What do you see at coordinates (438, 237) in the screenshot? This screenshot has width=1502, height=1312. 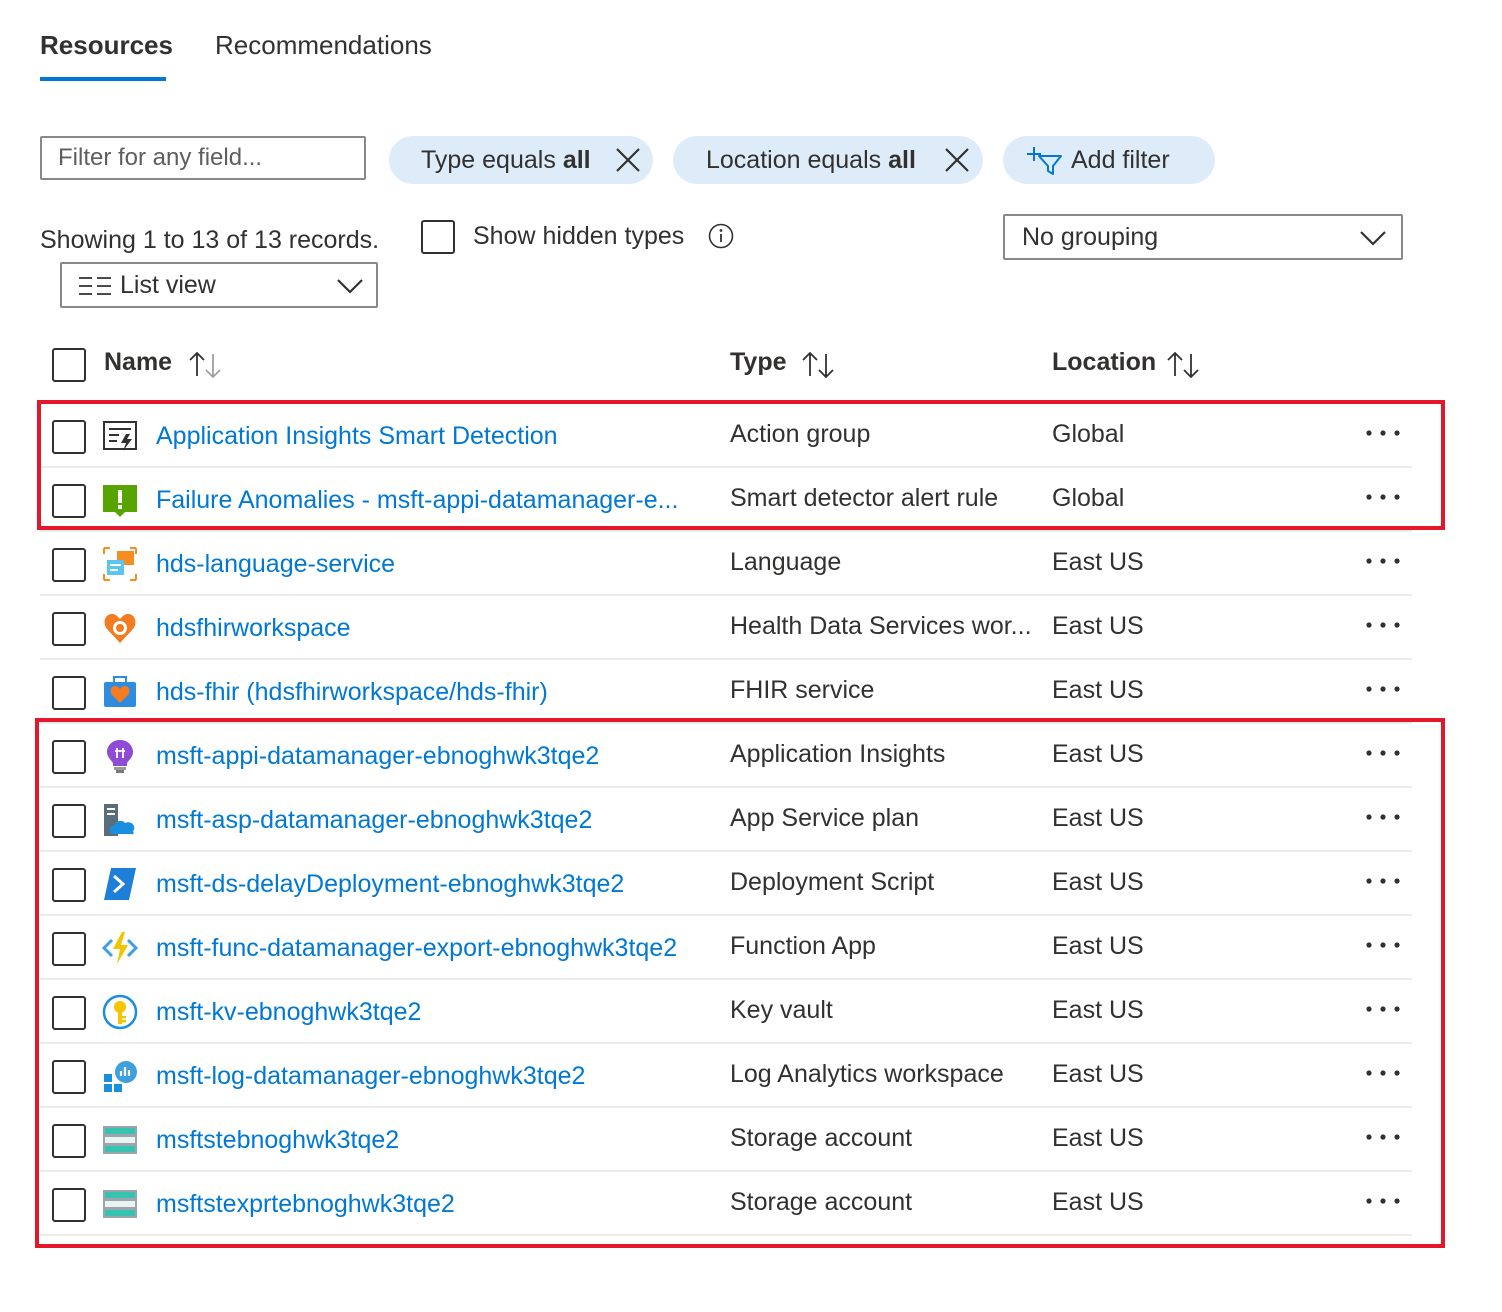 I see `show-hidden-types-checkbox` at bounding box center [438, 237].